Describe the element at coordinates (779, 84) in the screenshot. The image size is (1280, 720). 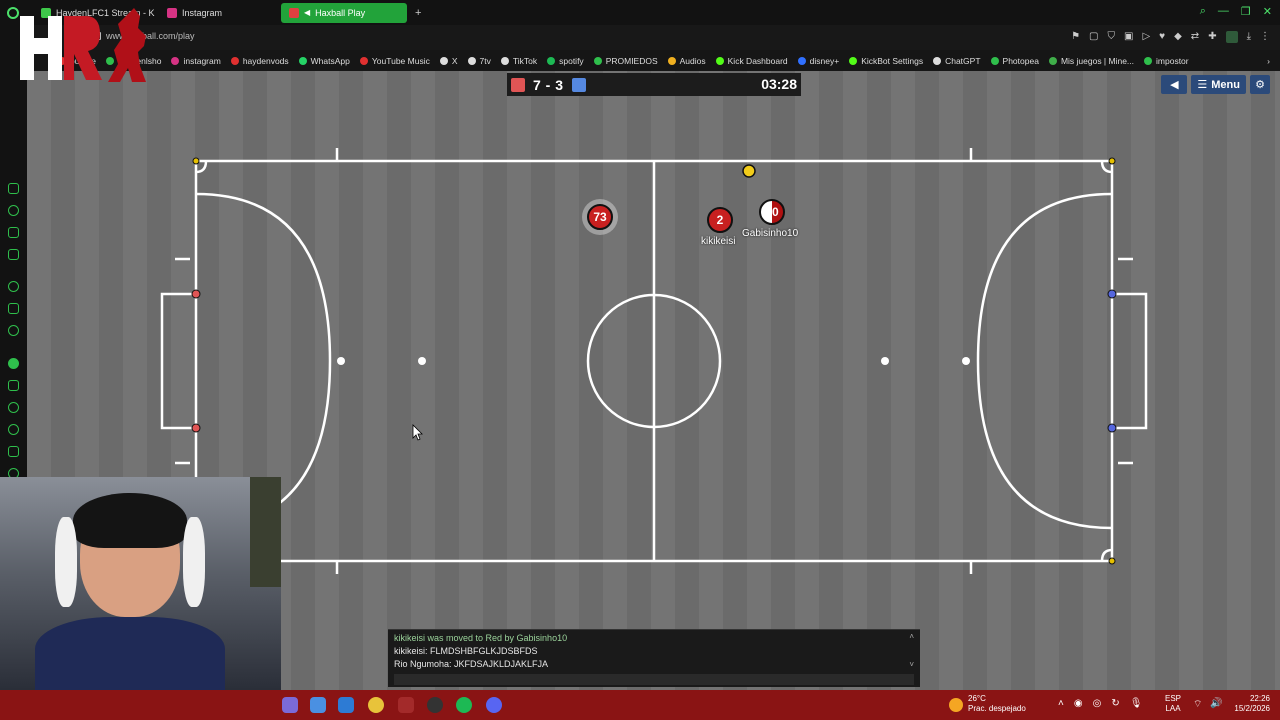
I see `match-timer: 03:28` at that location.